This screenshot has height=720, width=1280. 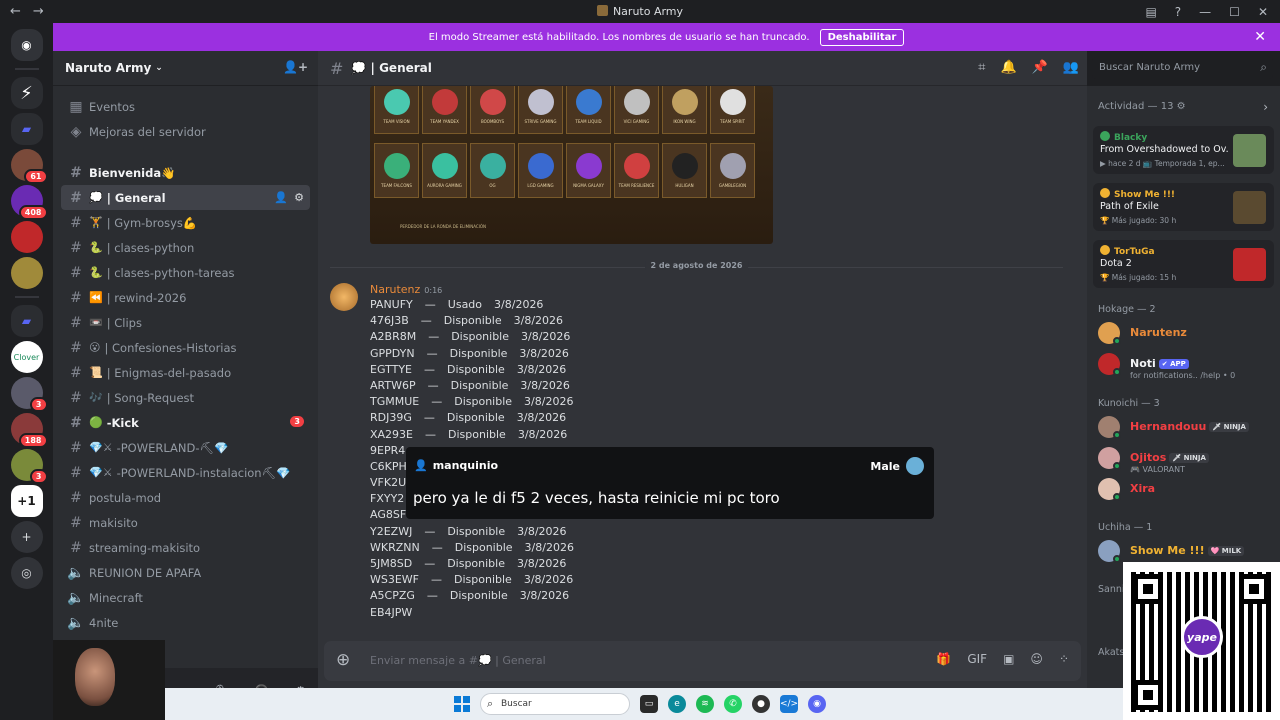 What do you see at coordinates (1036, 659) in the screenshot?
I see `emoji-icon: ☺` at bounding box center [1036, 659].